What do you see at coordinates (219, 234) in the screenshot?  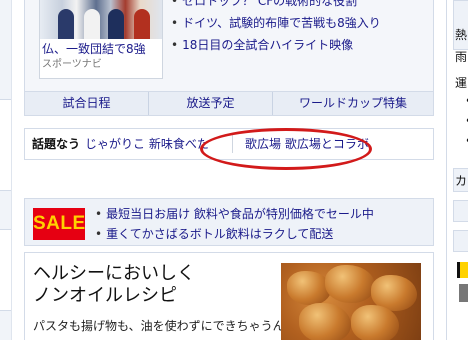 I see `sale-link: 重くてかさばるボトル飲料はラクして配送` at bounding box center [219, 234].